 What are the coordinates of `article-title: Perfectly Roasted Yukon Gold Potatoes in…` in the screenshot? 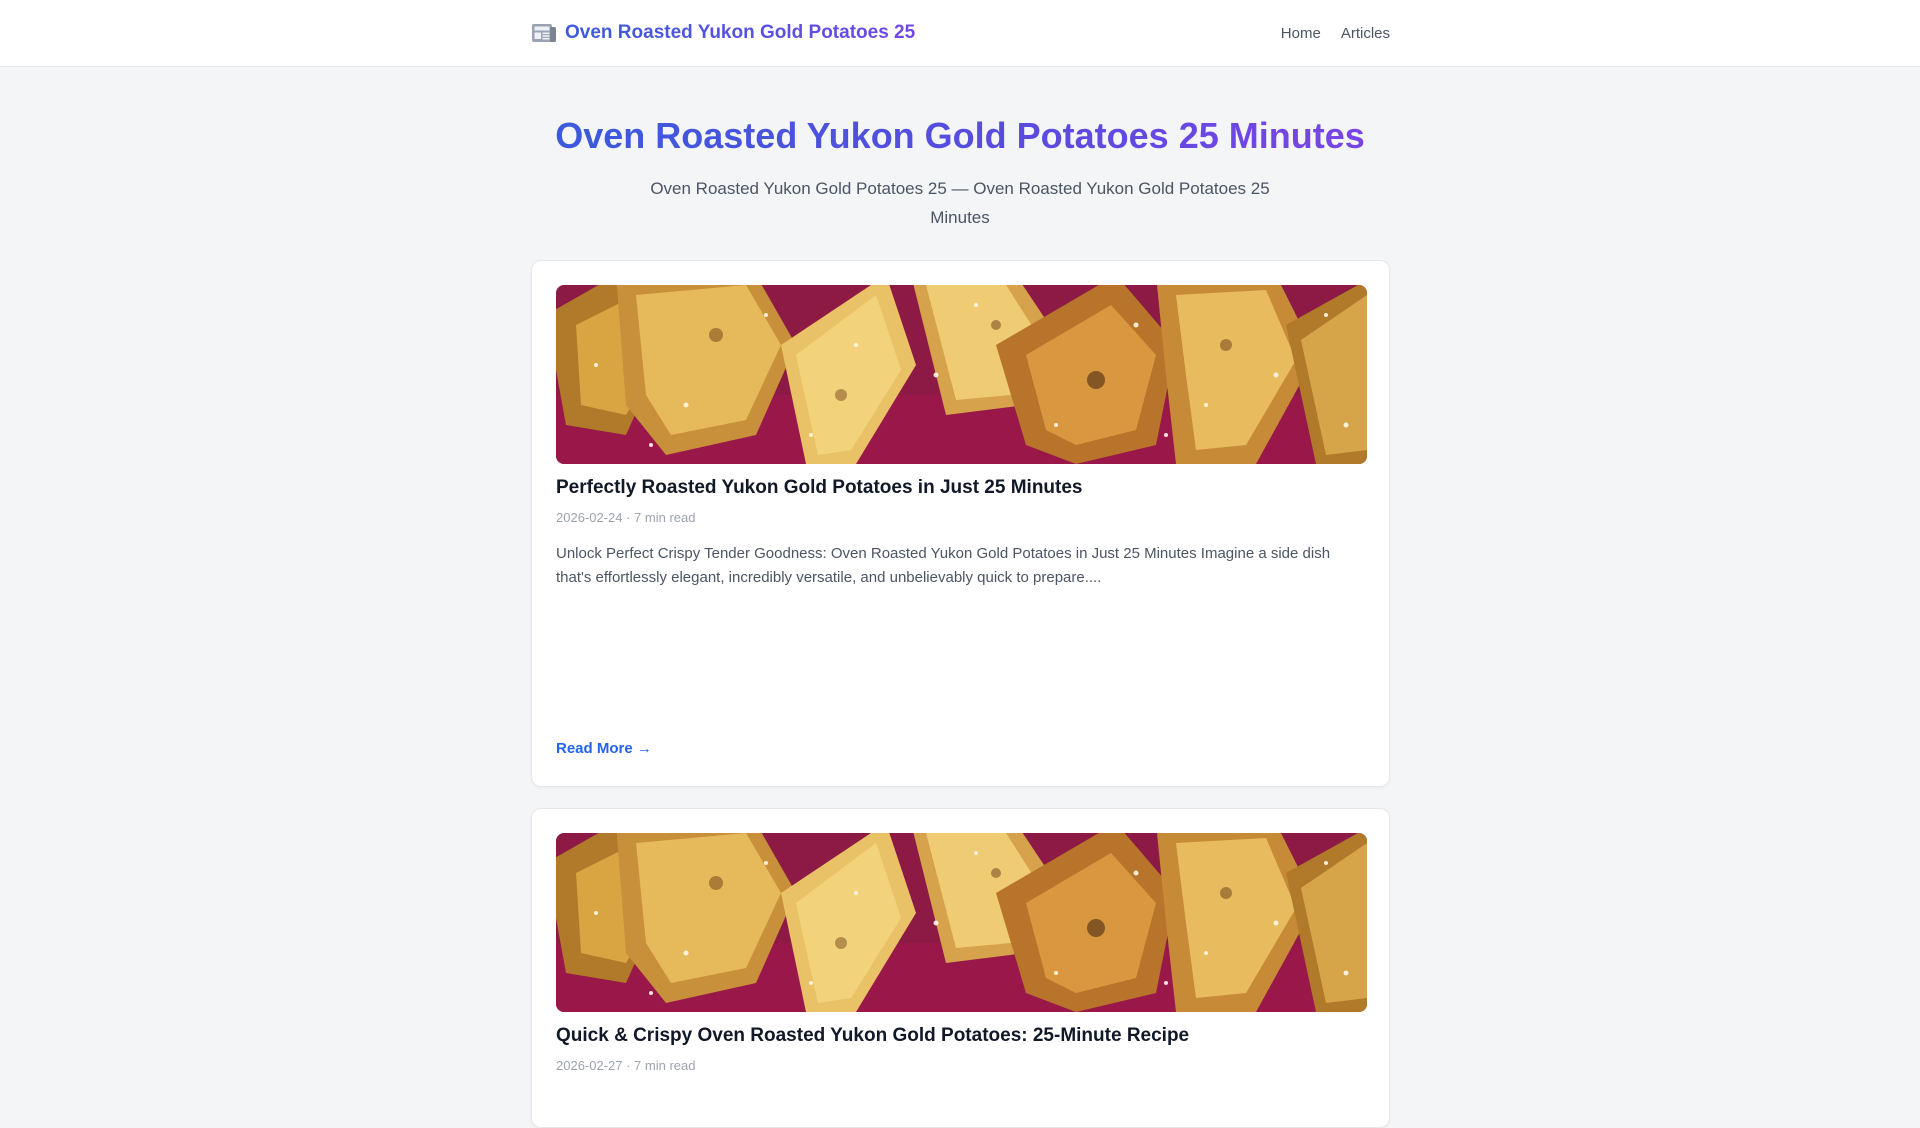 It's located at (960, 488).